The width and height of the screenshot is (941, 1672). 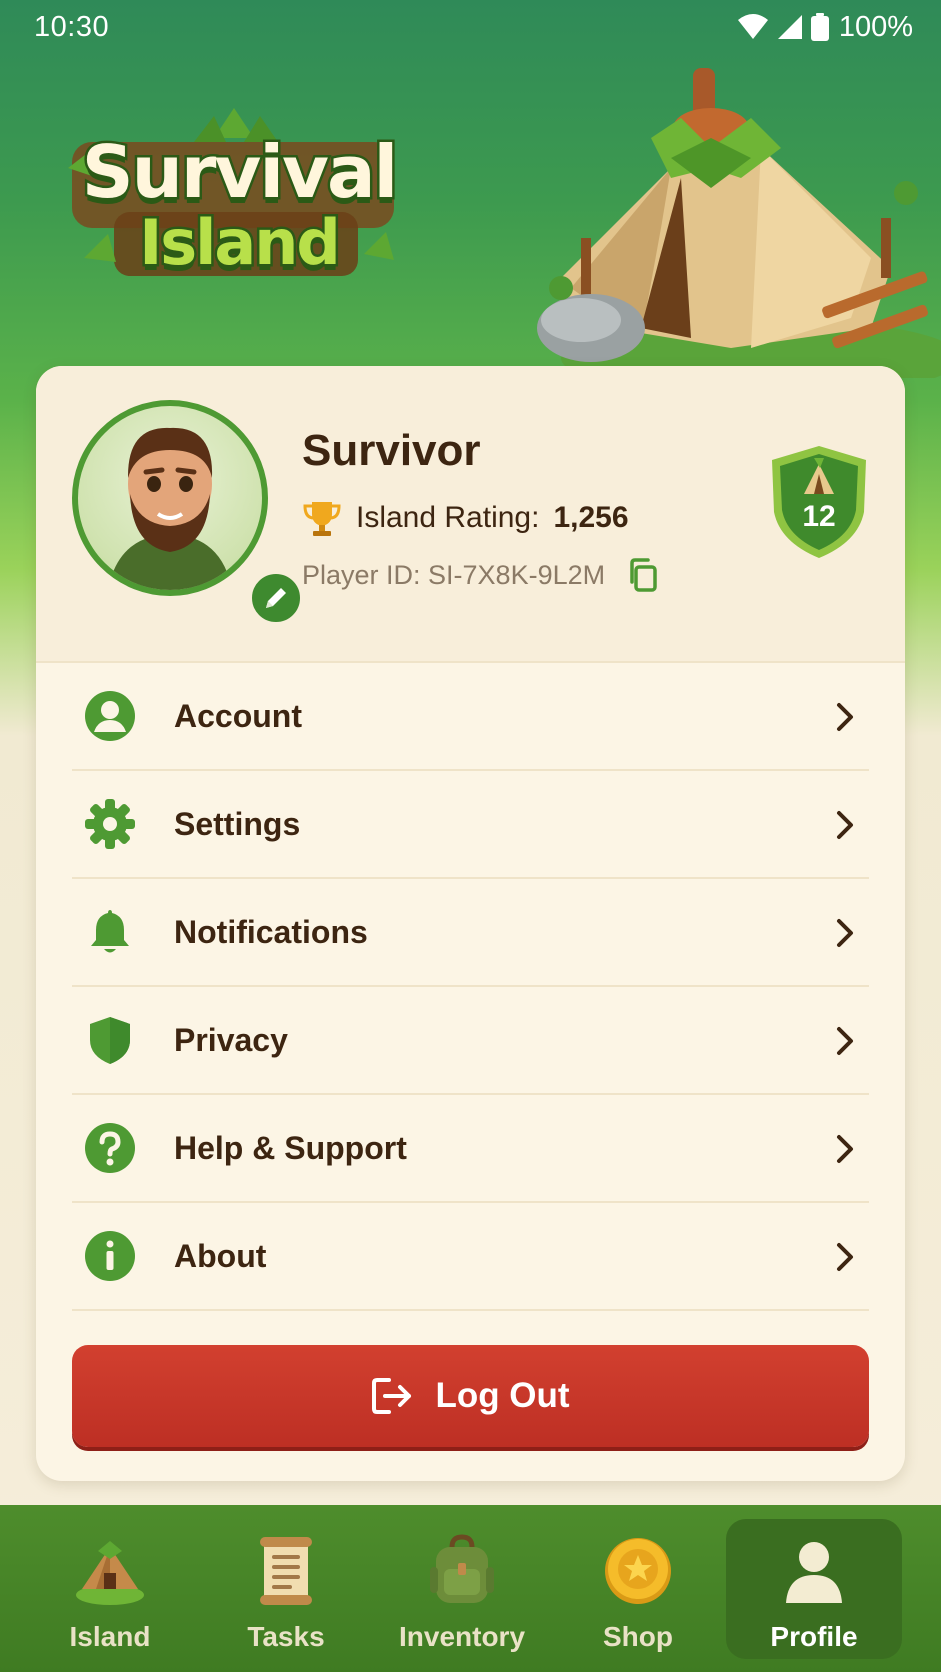 What do you see at coordinates (752, 26) in the screenshot?
I see `wifi-icon` at bounding box center [752, 26].